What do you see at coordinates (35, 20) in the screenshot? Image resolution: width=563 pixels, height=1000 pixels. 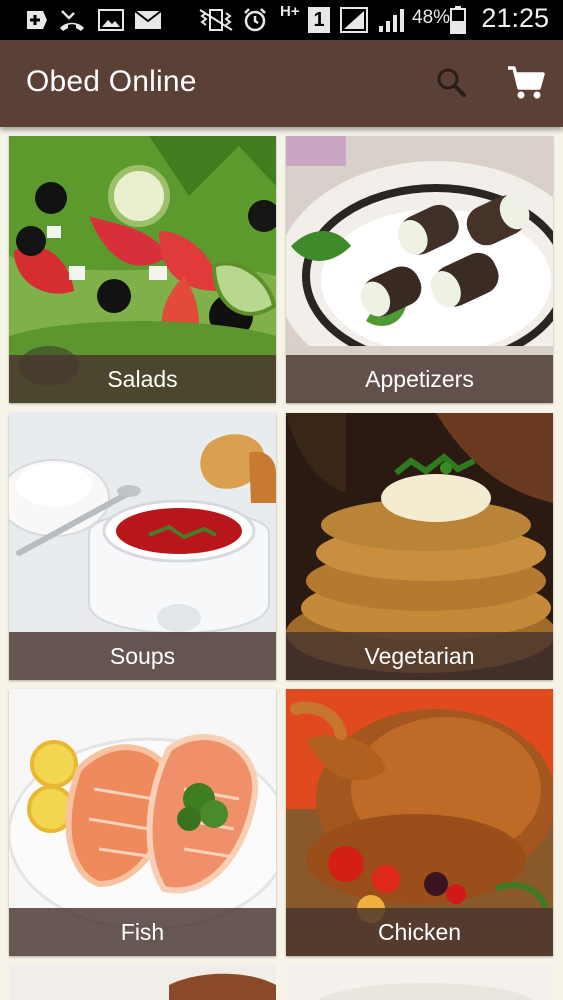 I see `add-icon` at bounding box center [35, 20].